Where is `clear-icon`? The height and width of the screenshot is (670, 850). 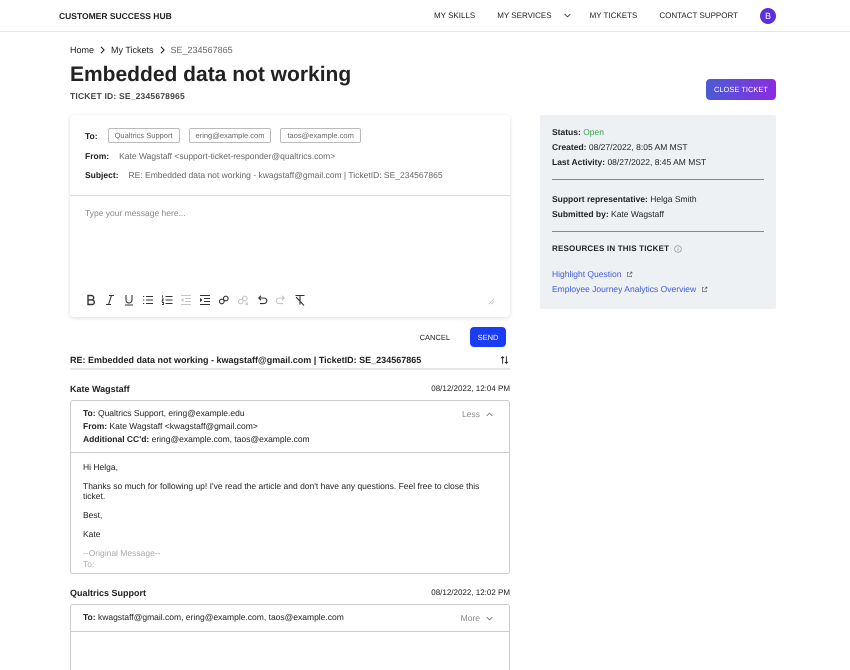
clear-icon is located at coordinates (300, 300).